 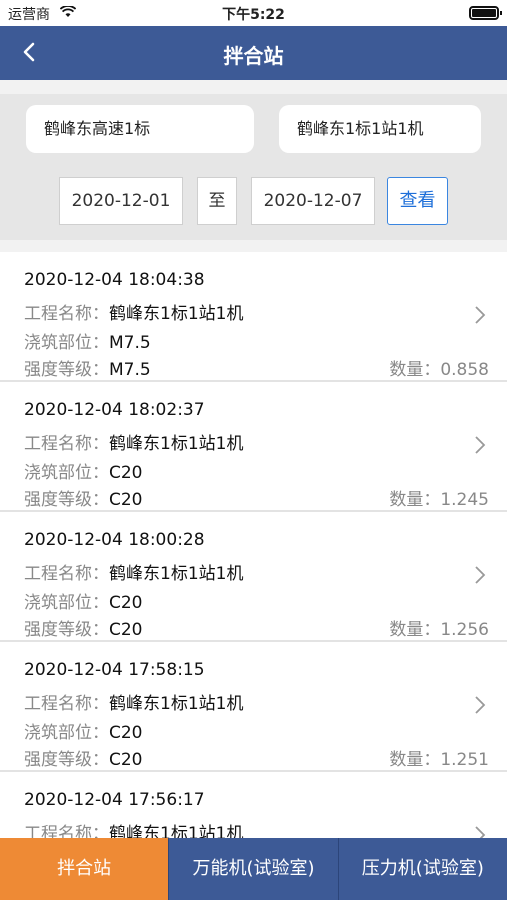 What do you see at coordinates (84, 869) in the screenshot?
I see `tab-mixing-station: 拌合站` at bounding box center [84, 869].